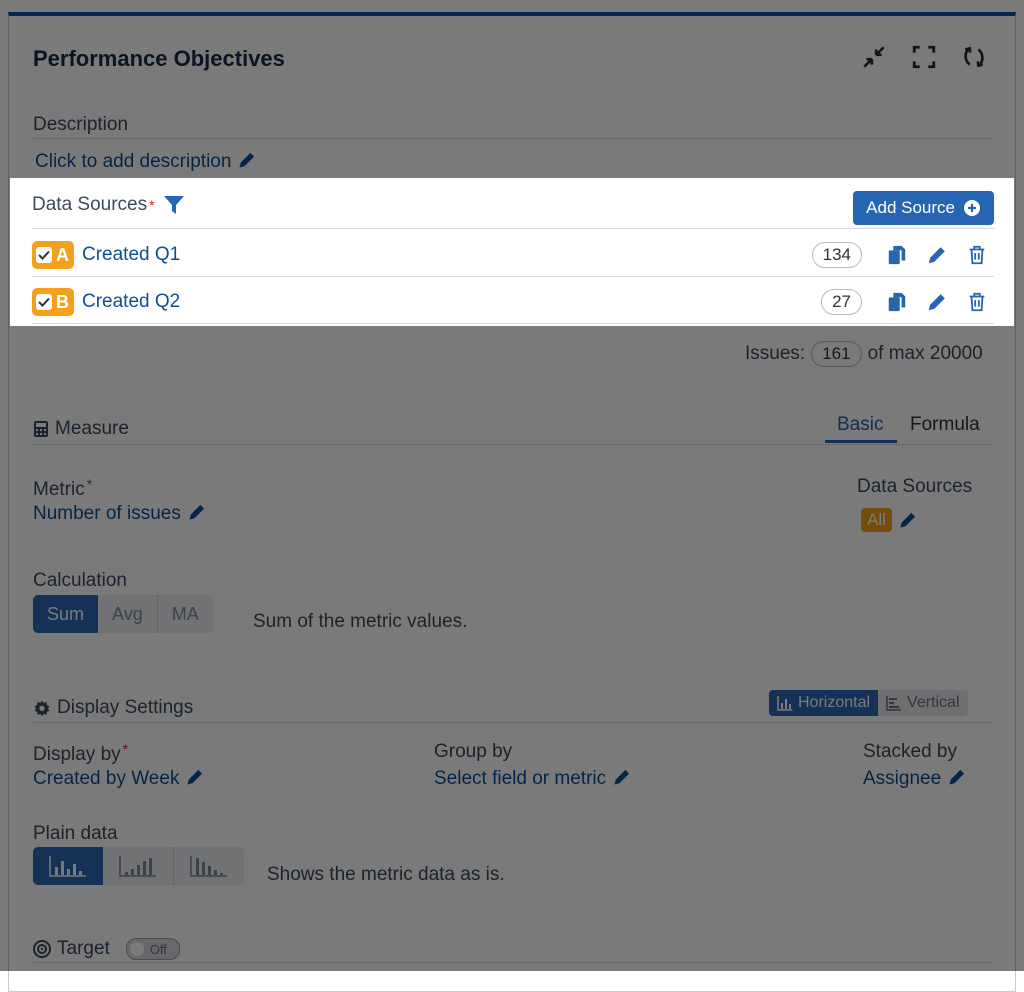  I want to click on measure-label: Measure, so click(92, 428).